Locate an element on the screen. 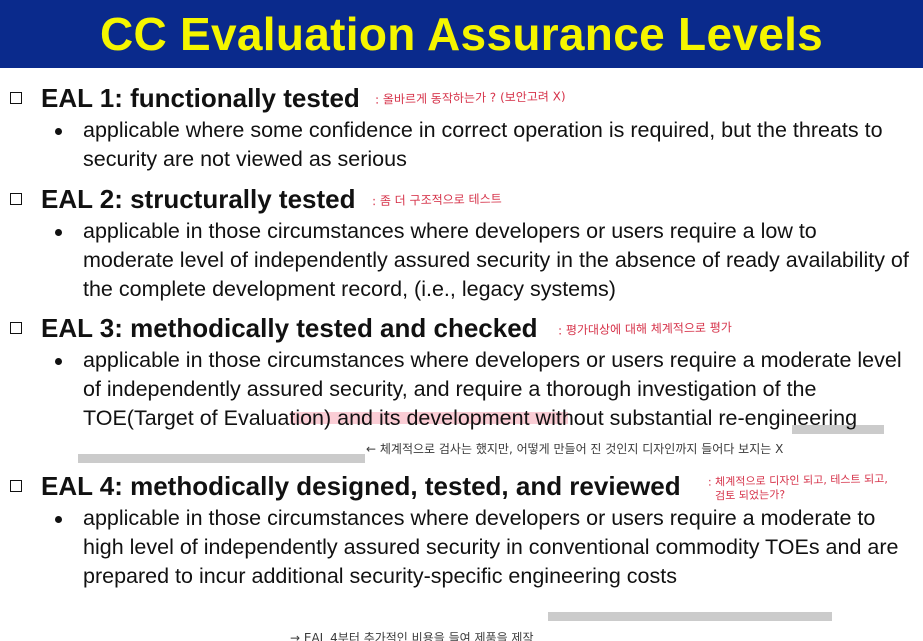 The image size is (923, 641). slide-title: CC Evaluation Assurance Levels is located at coordinates (461, 34).